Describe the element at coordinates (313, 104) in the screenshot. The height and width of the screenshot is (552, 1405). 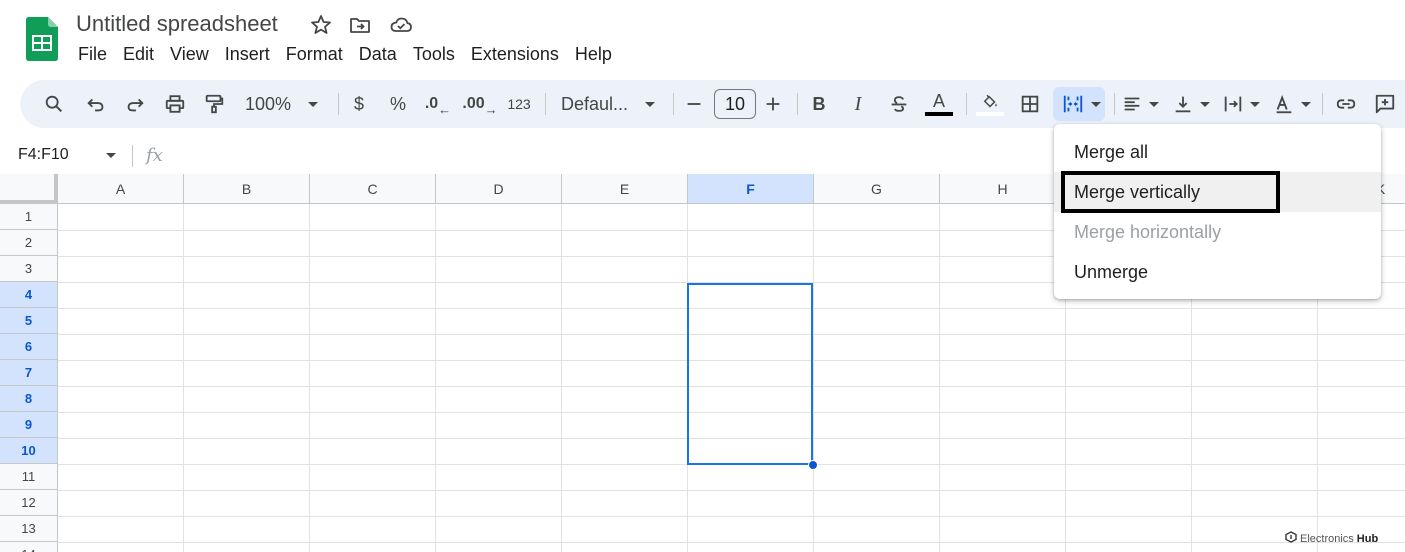
I see `zoom-chevron-down-icon` at that location.